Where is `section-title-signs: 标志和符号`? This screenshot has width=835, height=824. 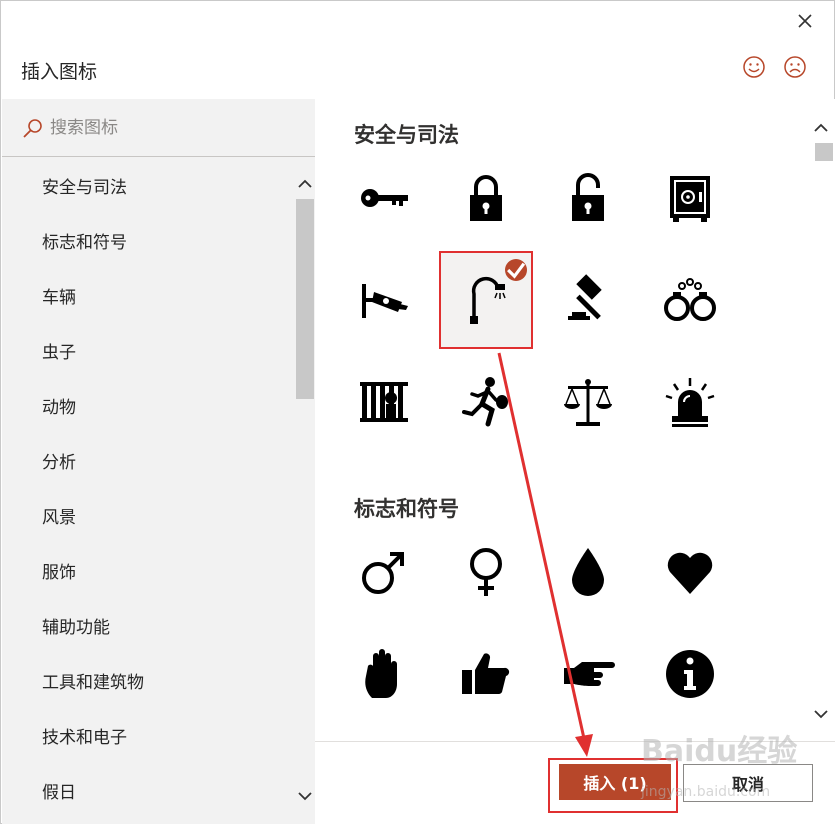 section-title-signs: 标志和符号 is located at coordinates (406, 509).